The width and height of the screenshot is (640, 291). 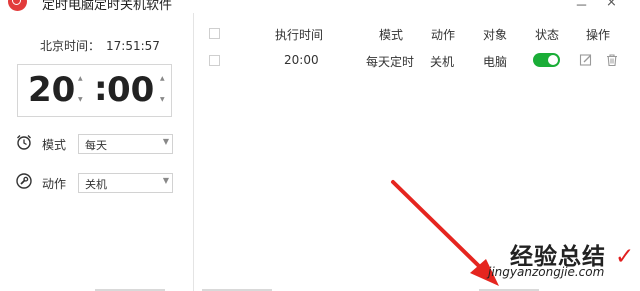 I want to click on header-ops: 操作, so click(x=598, y=35).